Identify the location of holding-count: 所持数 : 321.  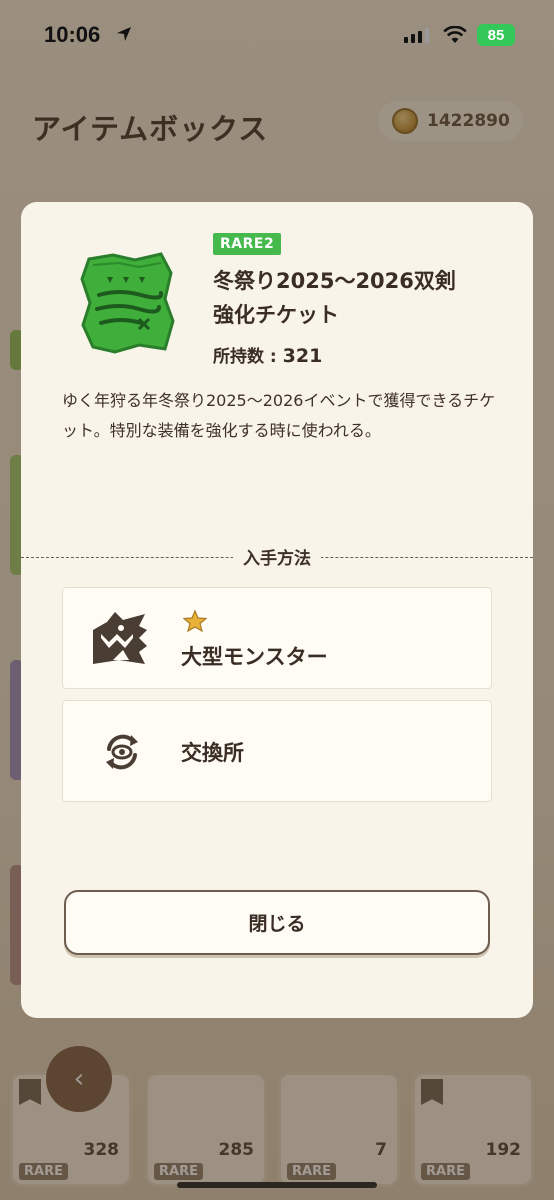
(267, 354).